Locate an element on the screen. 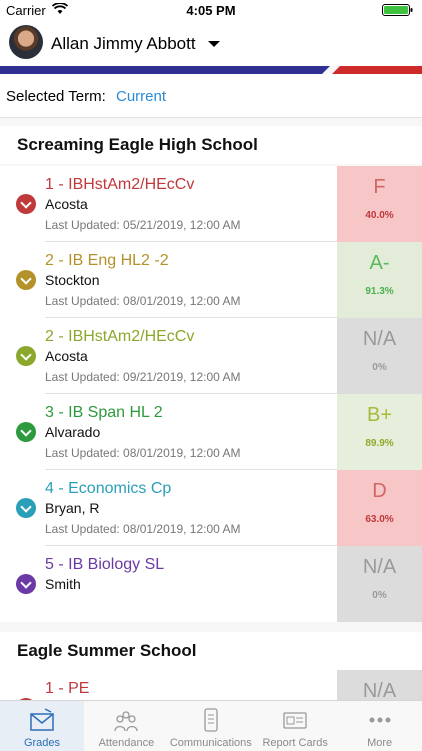 The image size is (422, 751). grade-letter: D is located at coordinates (379, 491).